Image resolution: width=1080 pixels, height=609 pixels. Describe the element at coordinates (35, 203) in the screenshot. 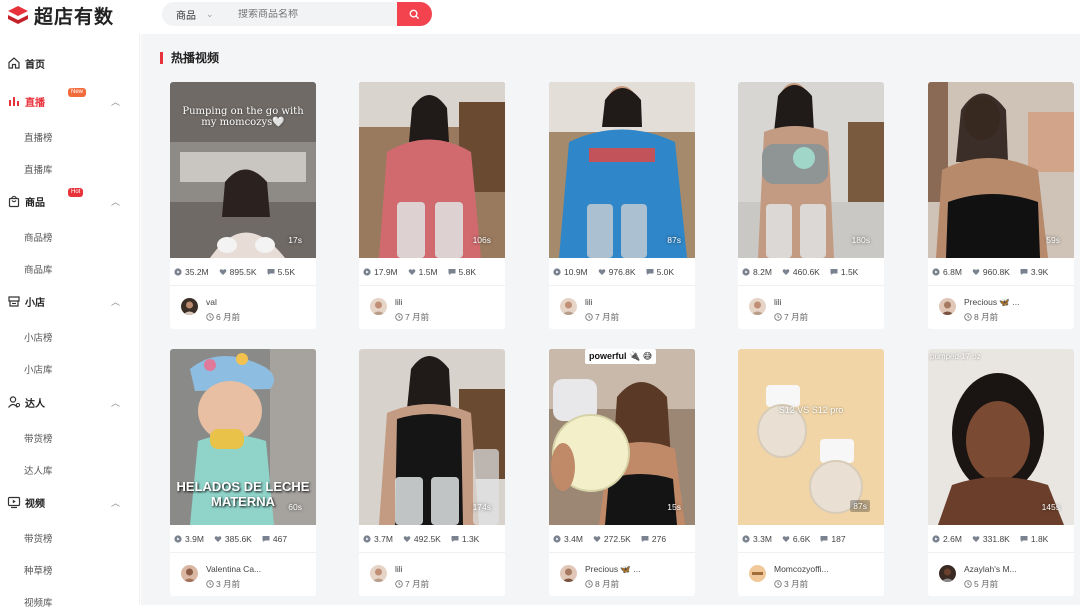

I see `sidebar-item-label: 商品` at that location.